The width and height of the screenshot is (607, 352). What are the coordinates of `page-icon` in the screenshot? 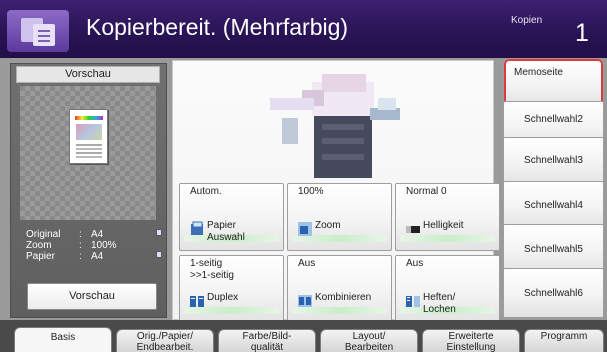 It's located at (159, 232).